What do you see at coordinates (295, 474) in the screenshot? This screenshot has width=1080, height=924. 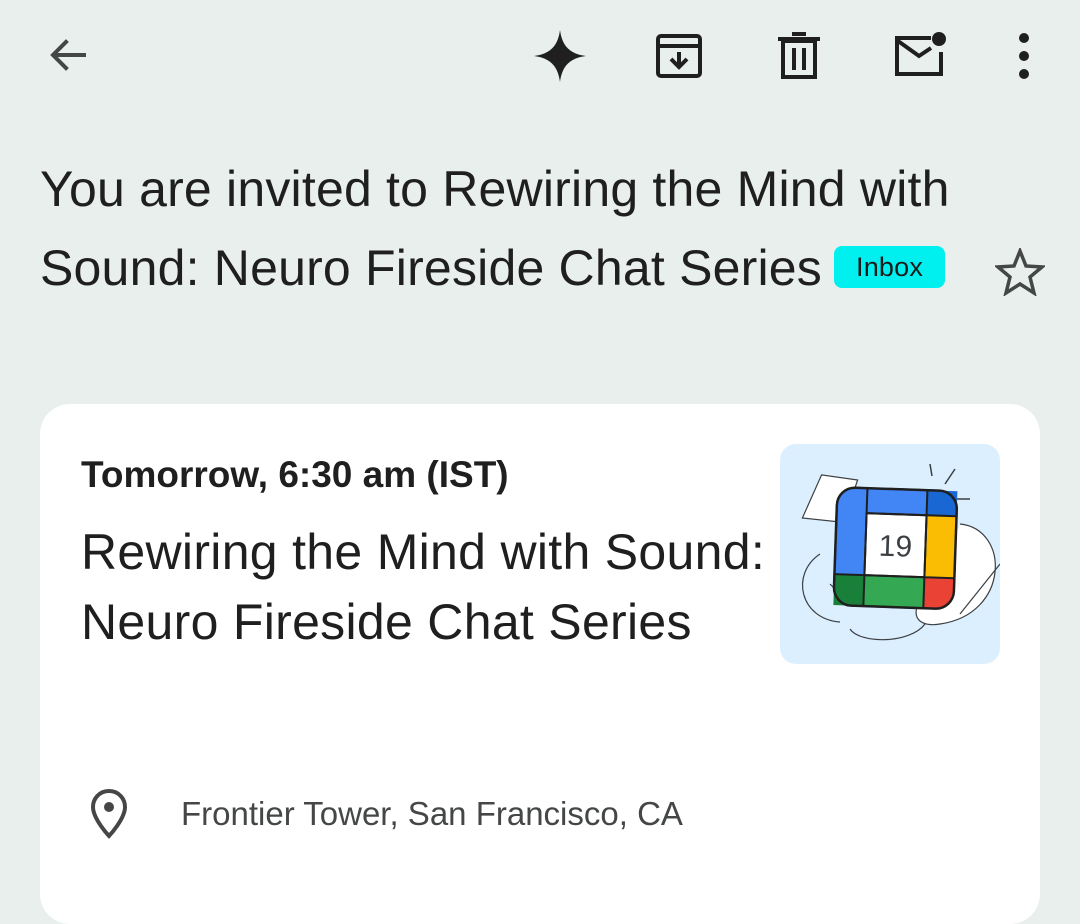 I see `event-time: Tomorrow, 6:30 am (IST)` at bounding box center [295, 474].